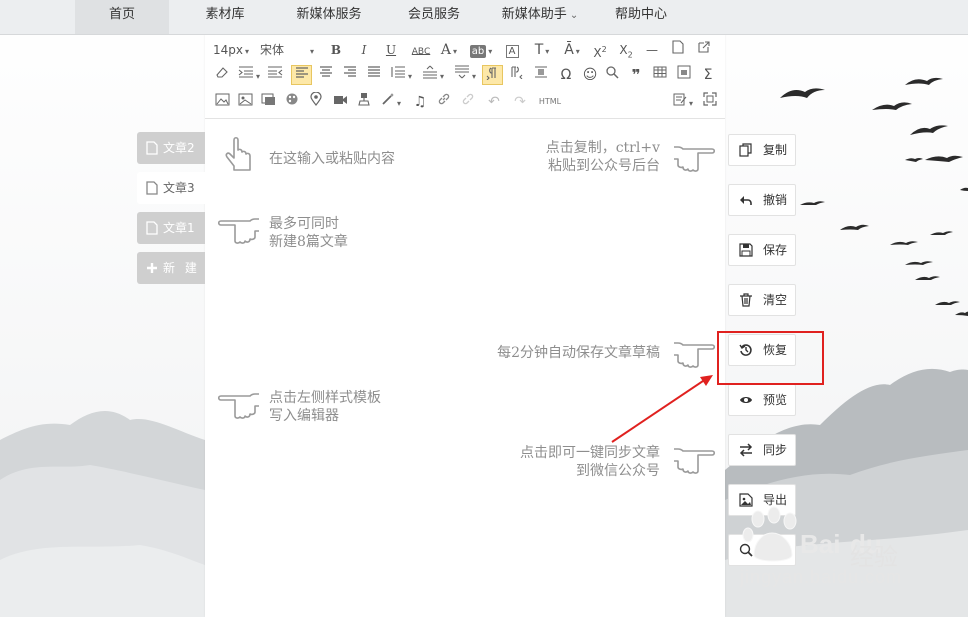  Describe the element at coordinates (600, 50) in the screenshot. I see `superscript-icon: X2` at that location.